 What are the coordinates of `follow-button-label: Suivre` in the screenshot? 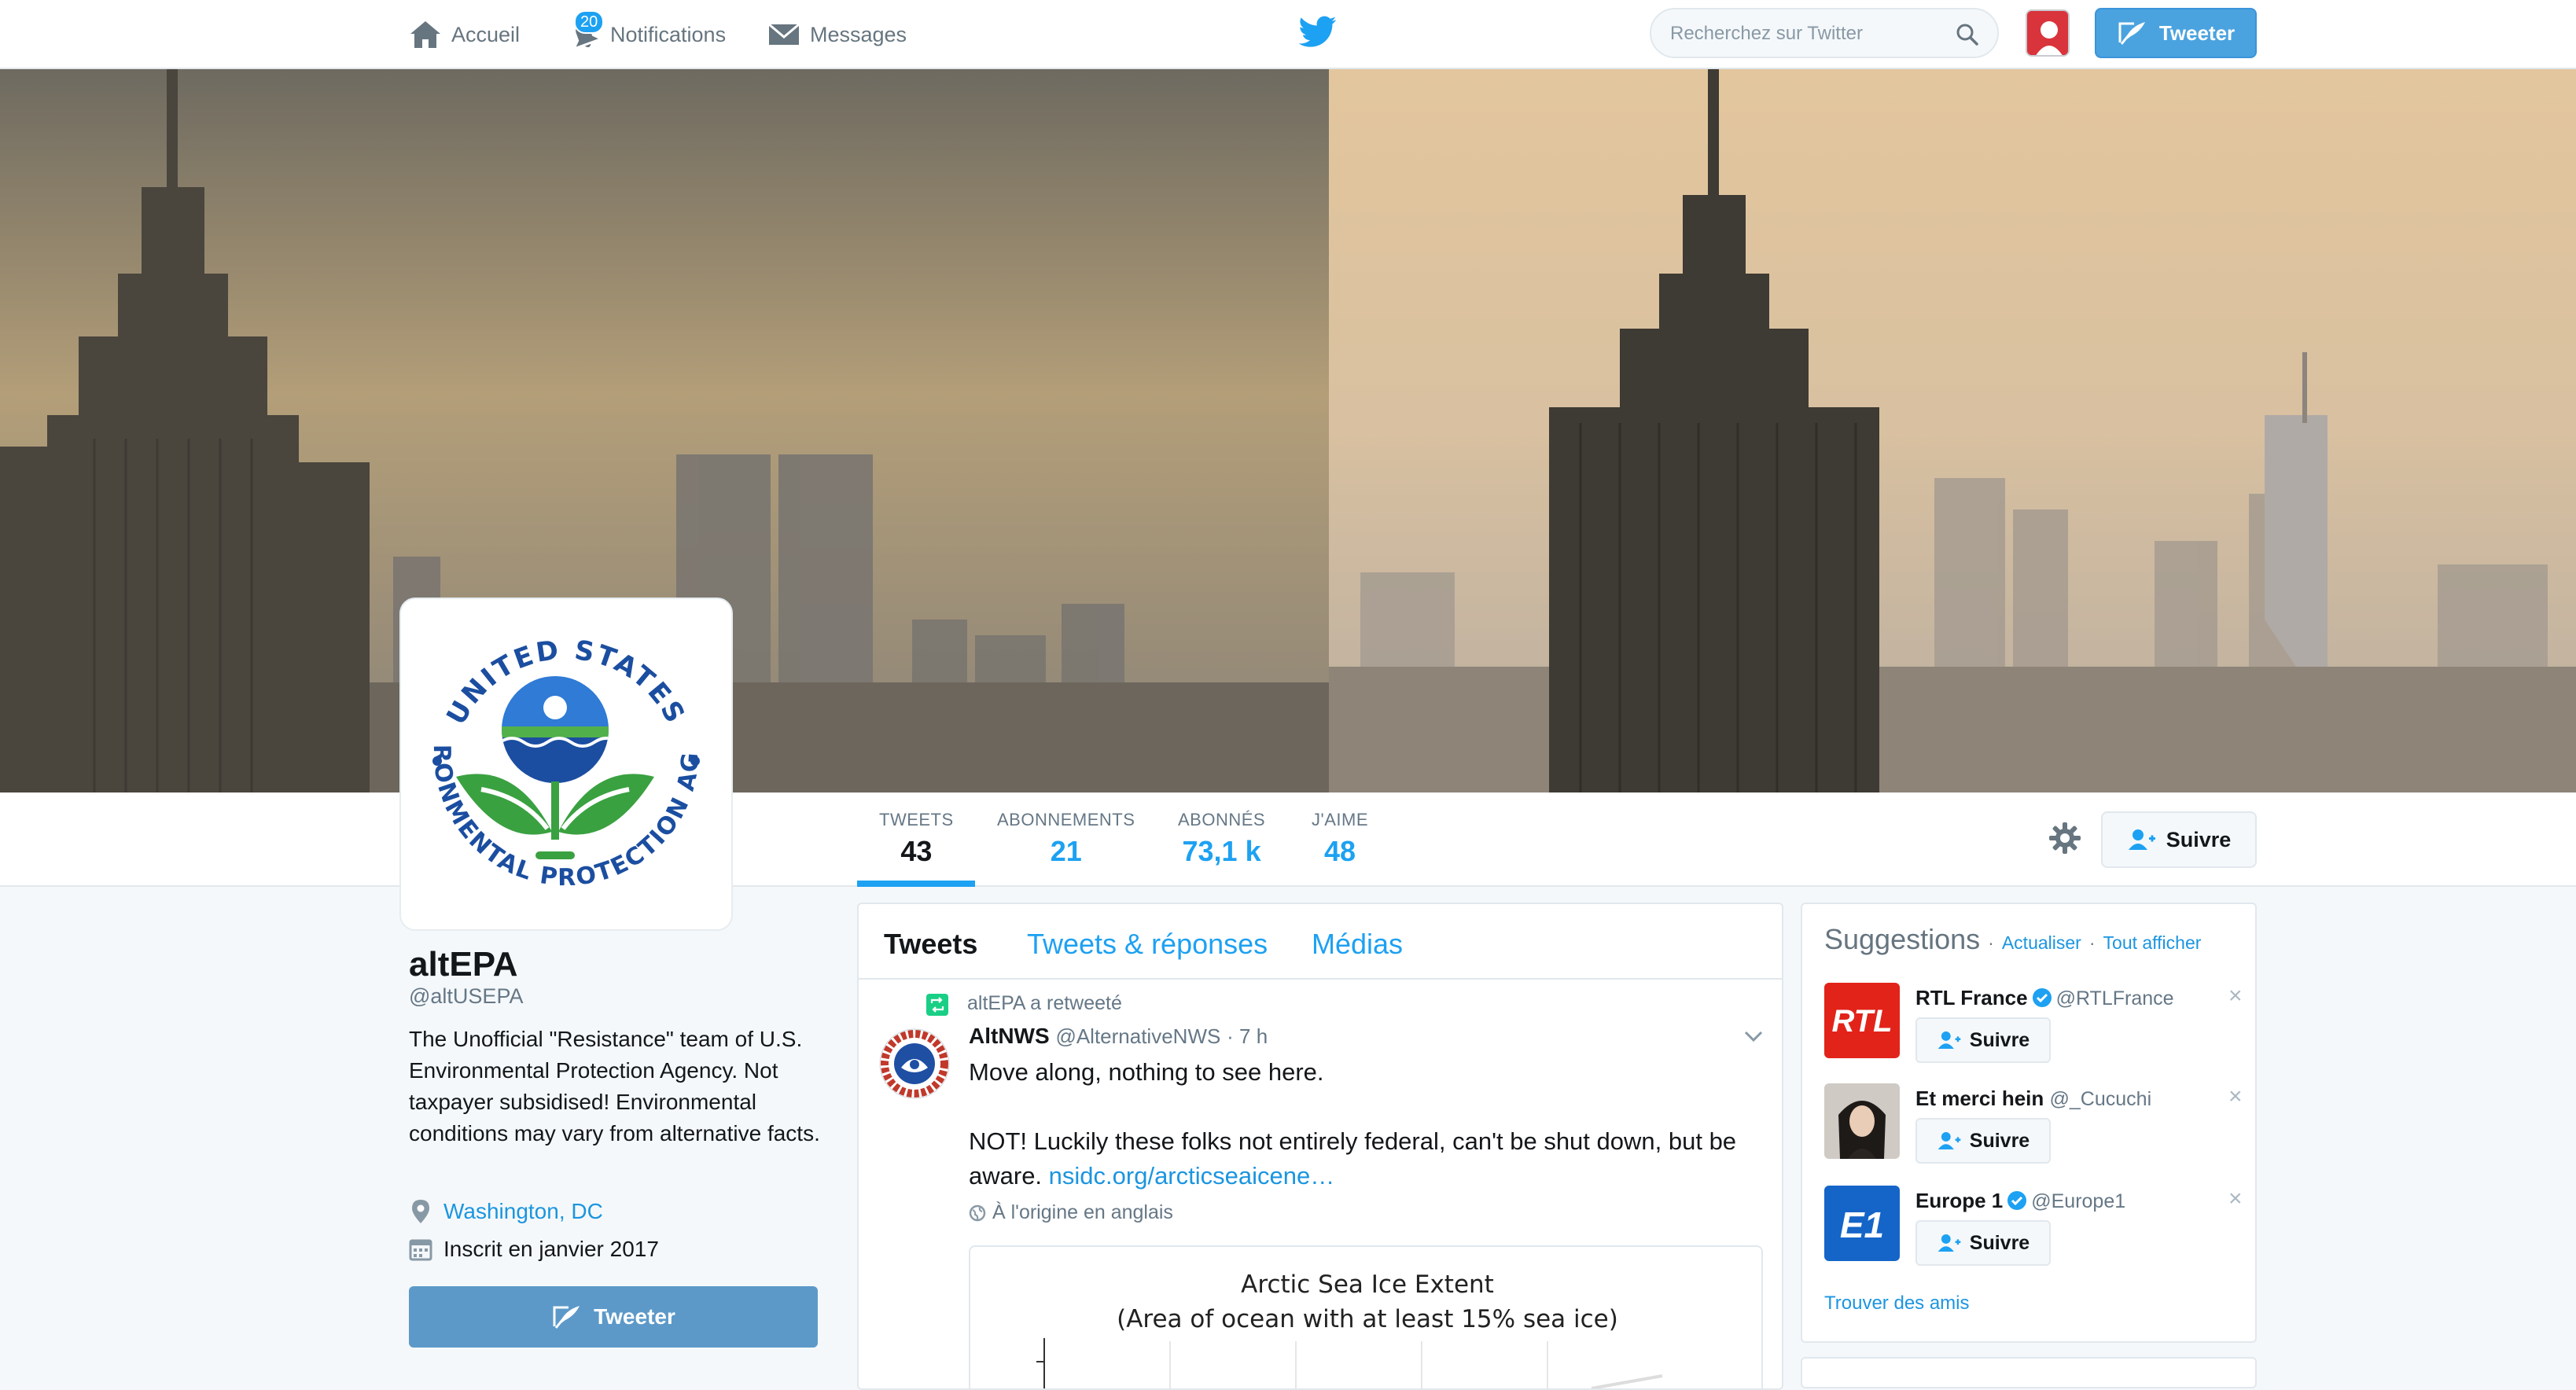 It's located at (2199, 839).